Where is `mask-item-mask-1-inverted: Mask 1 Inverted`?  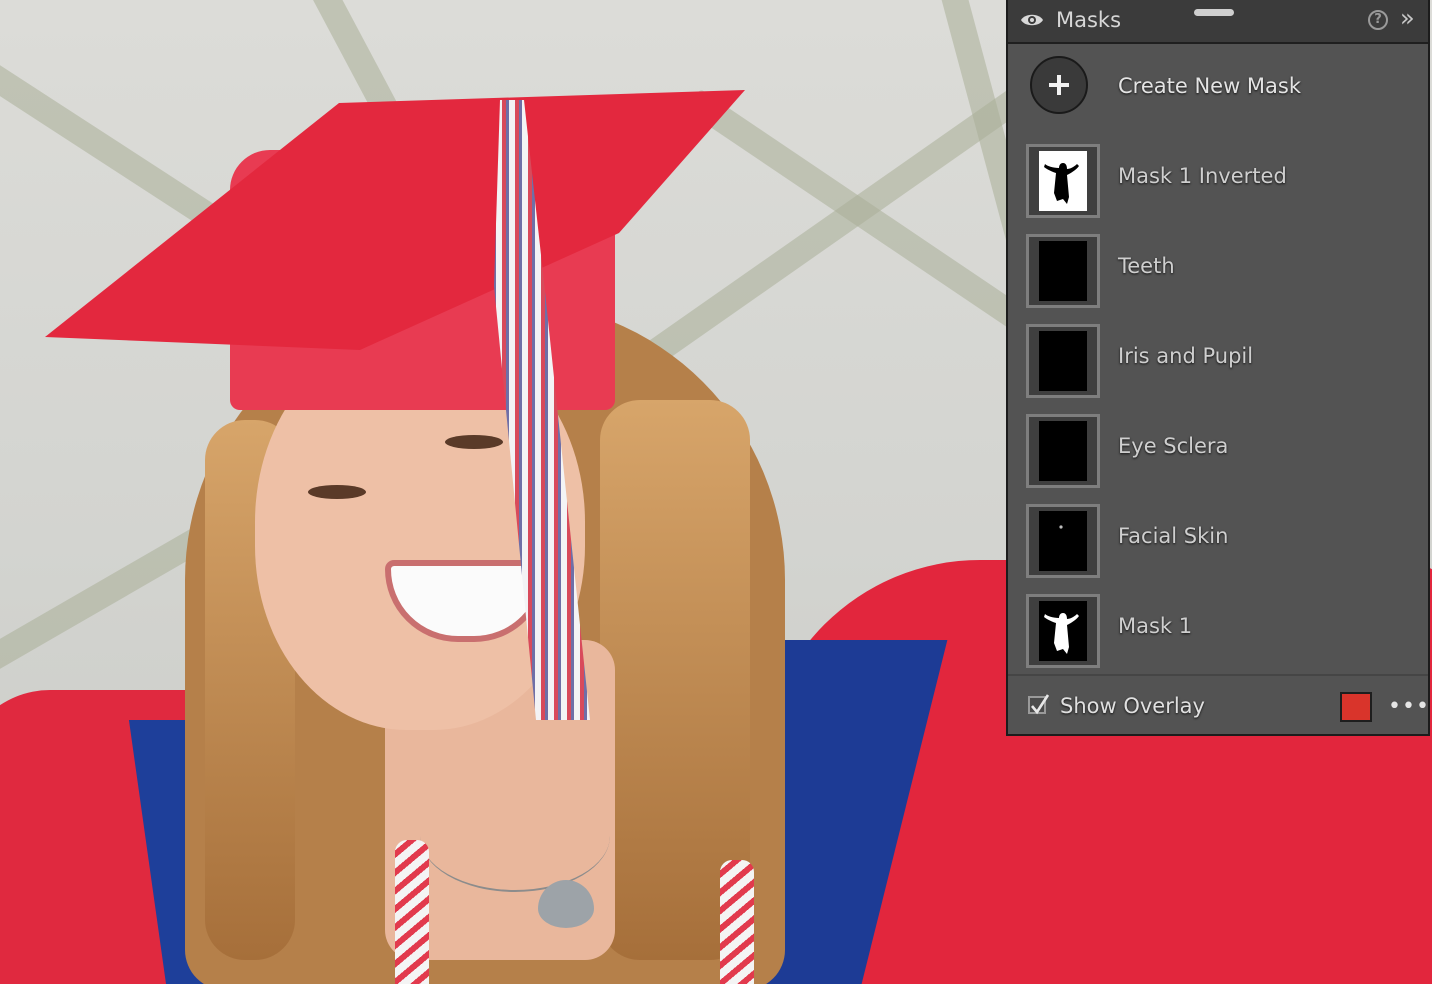 mask-item-mask-1-inverted: Mask 1 Inverted is located at coordinates (1218, 185).